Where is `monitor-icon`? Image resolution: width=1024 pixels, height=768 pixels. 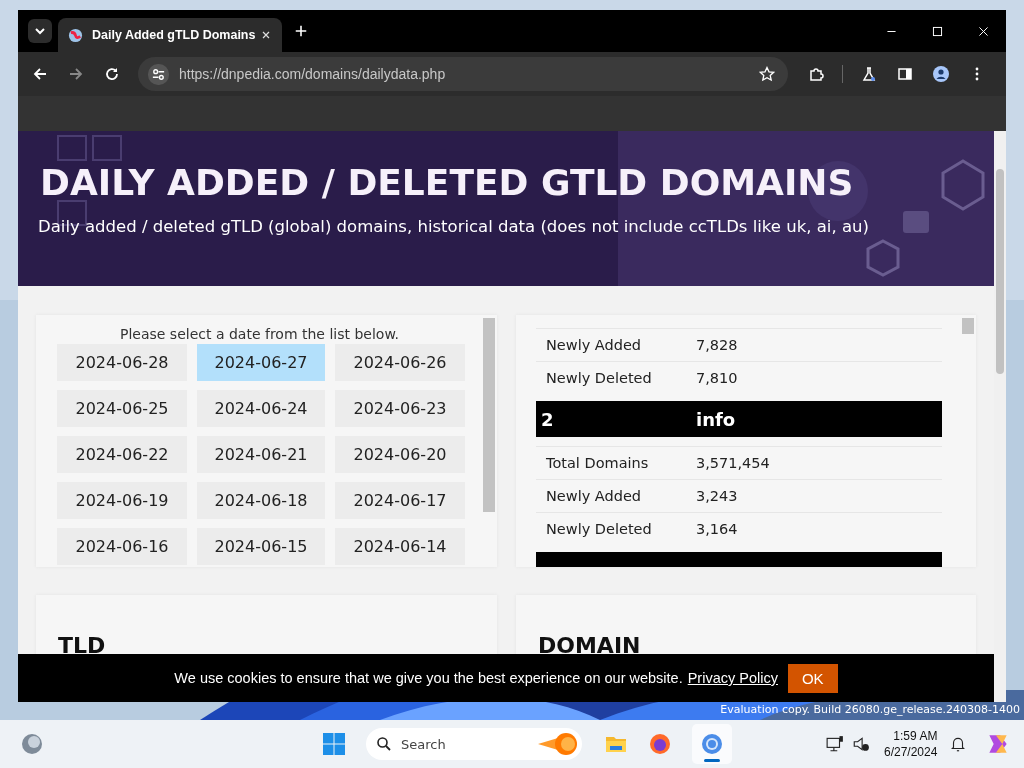
monitor-icon is located at coordinates (835, 744).